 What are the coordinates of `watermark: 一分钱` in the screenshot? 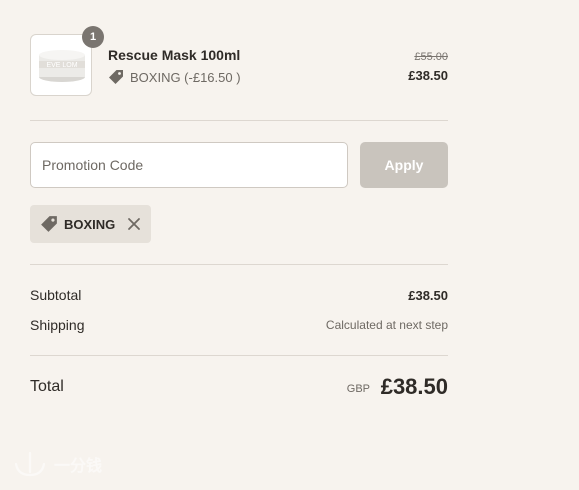 It's located at (57, 464).